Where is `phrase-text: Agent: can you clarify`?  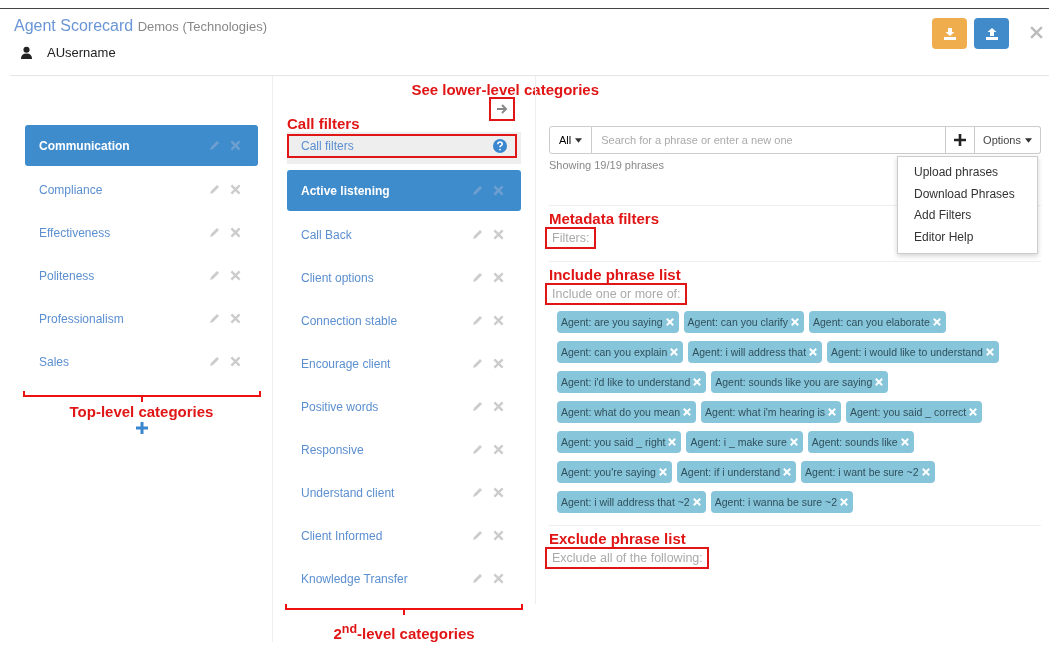
phrase-text: Agent: can you clarify is located at coordinates (737, 322).